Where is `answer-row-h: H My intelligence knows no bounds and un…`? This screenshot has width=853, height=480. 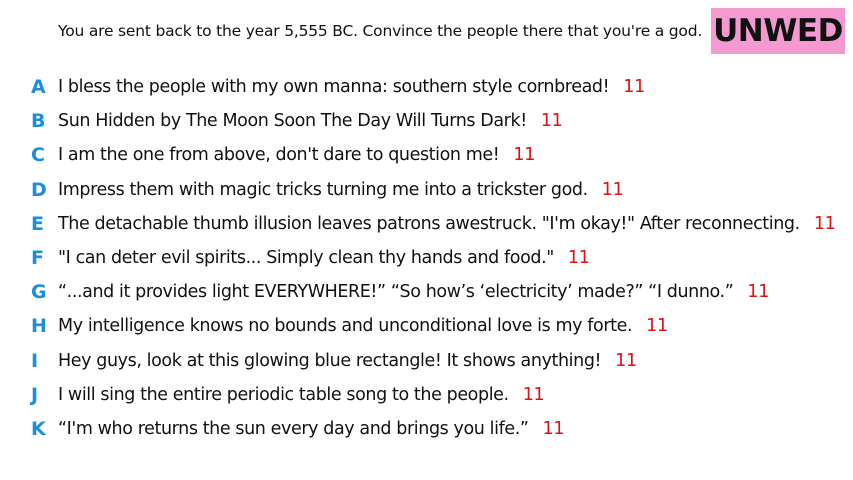
answer-row-h: H My intelligence knows no bounds and un… is located at coordinates (426, 326).